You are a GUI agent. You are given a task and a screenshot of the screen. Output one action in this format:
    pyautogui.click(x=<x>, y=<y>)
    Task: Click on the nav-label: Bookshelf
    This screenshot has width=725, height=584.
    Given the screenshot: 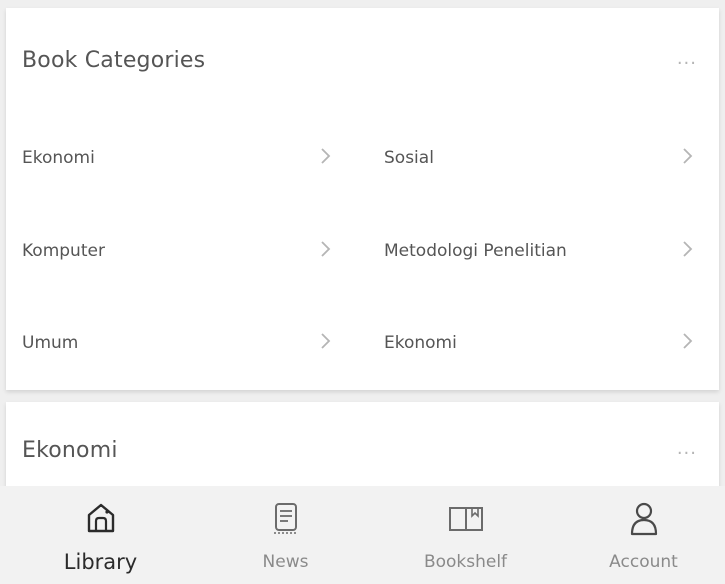 What is the action you would take?
    pyautogui.click(x=465, y=562)
    